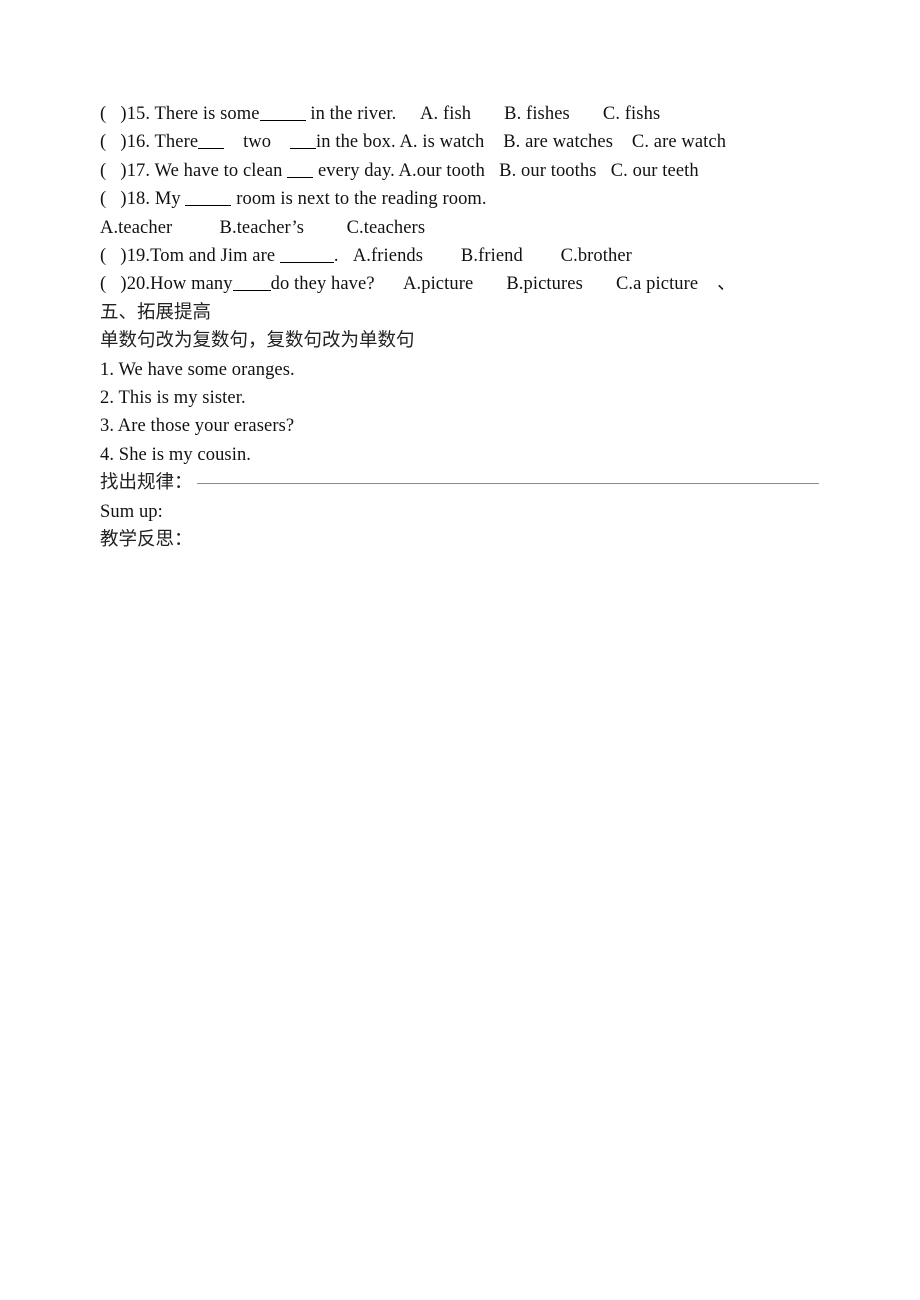  What do you see at coordinates (544, 284) in the screenshot?
I see `q20-option-b: B.pictures` at bounding box center [544, 284].